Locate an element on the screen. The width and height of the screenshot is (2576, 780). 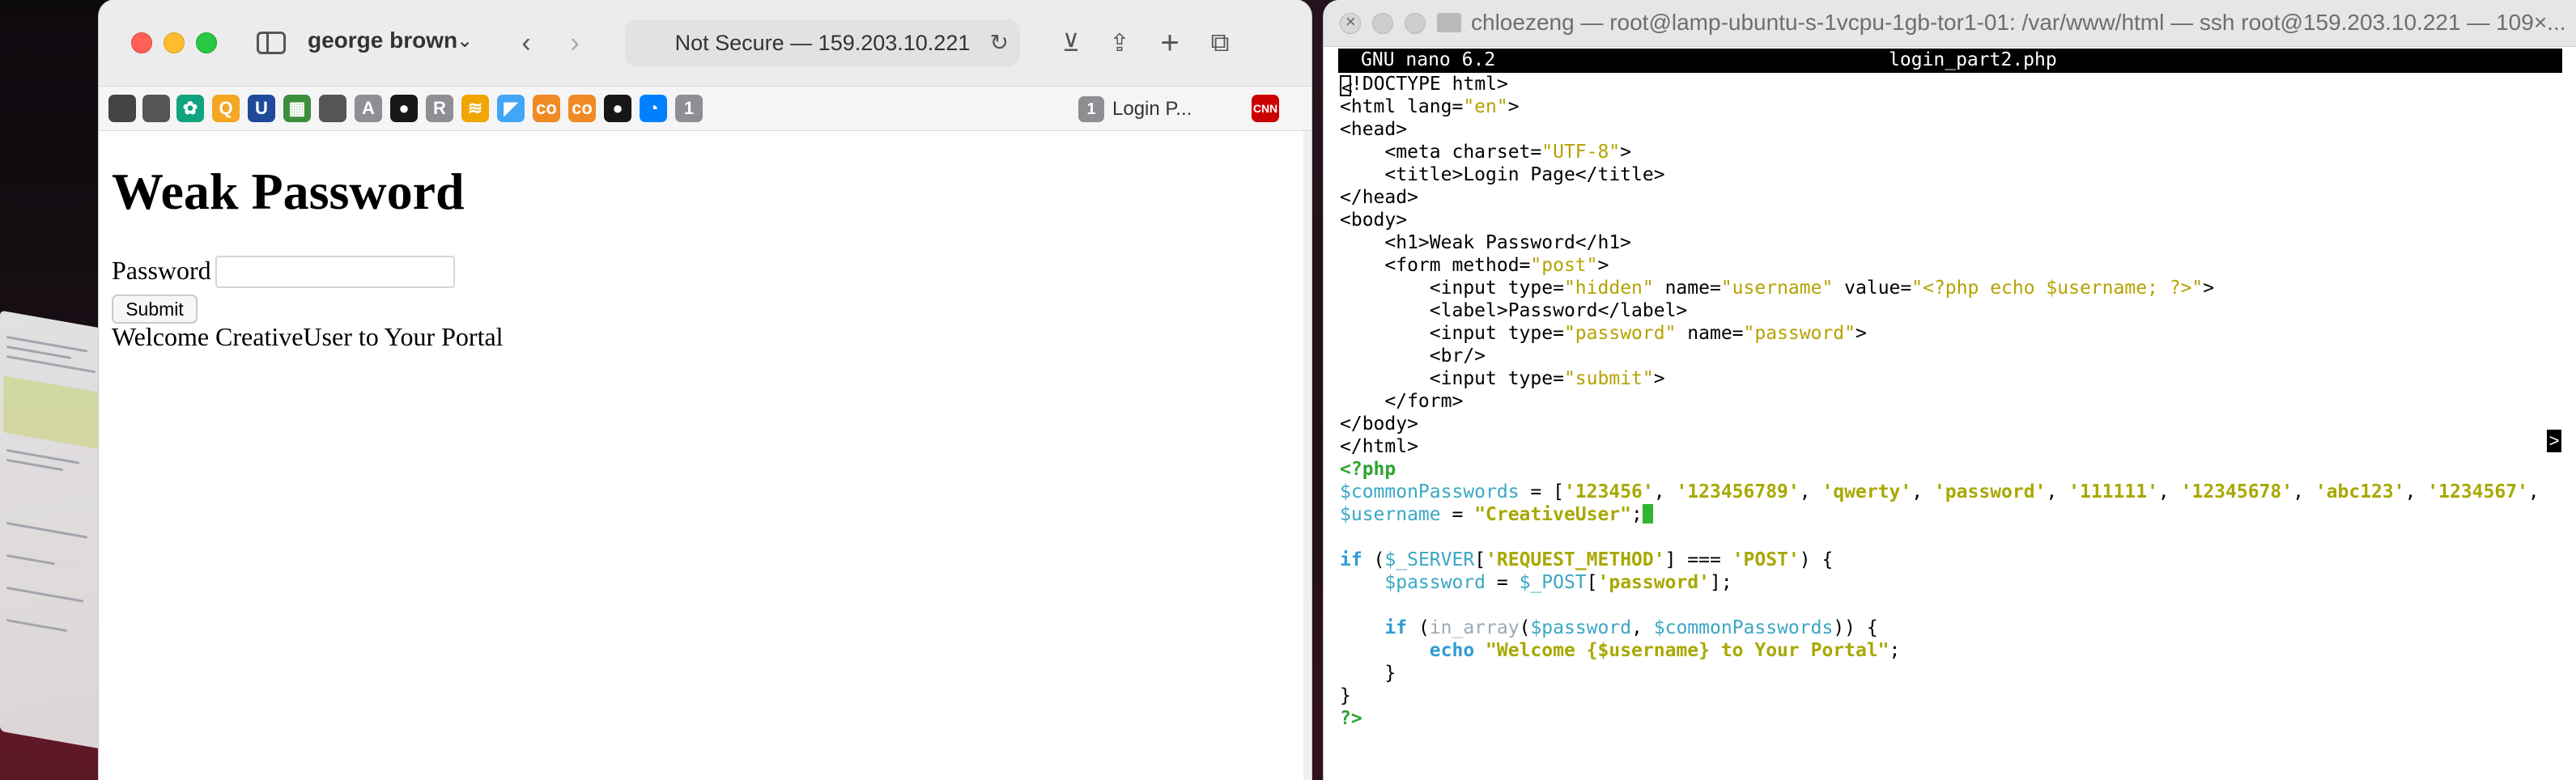
tab-overview-icon: ⧉ is located at coordinates (1220, 42).